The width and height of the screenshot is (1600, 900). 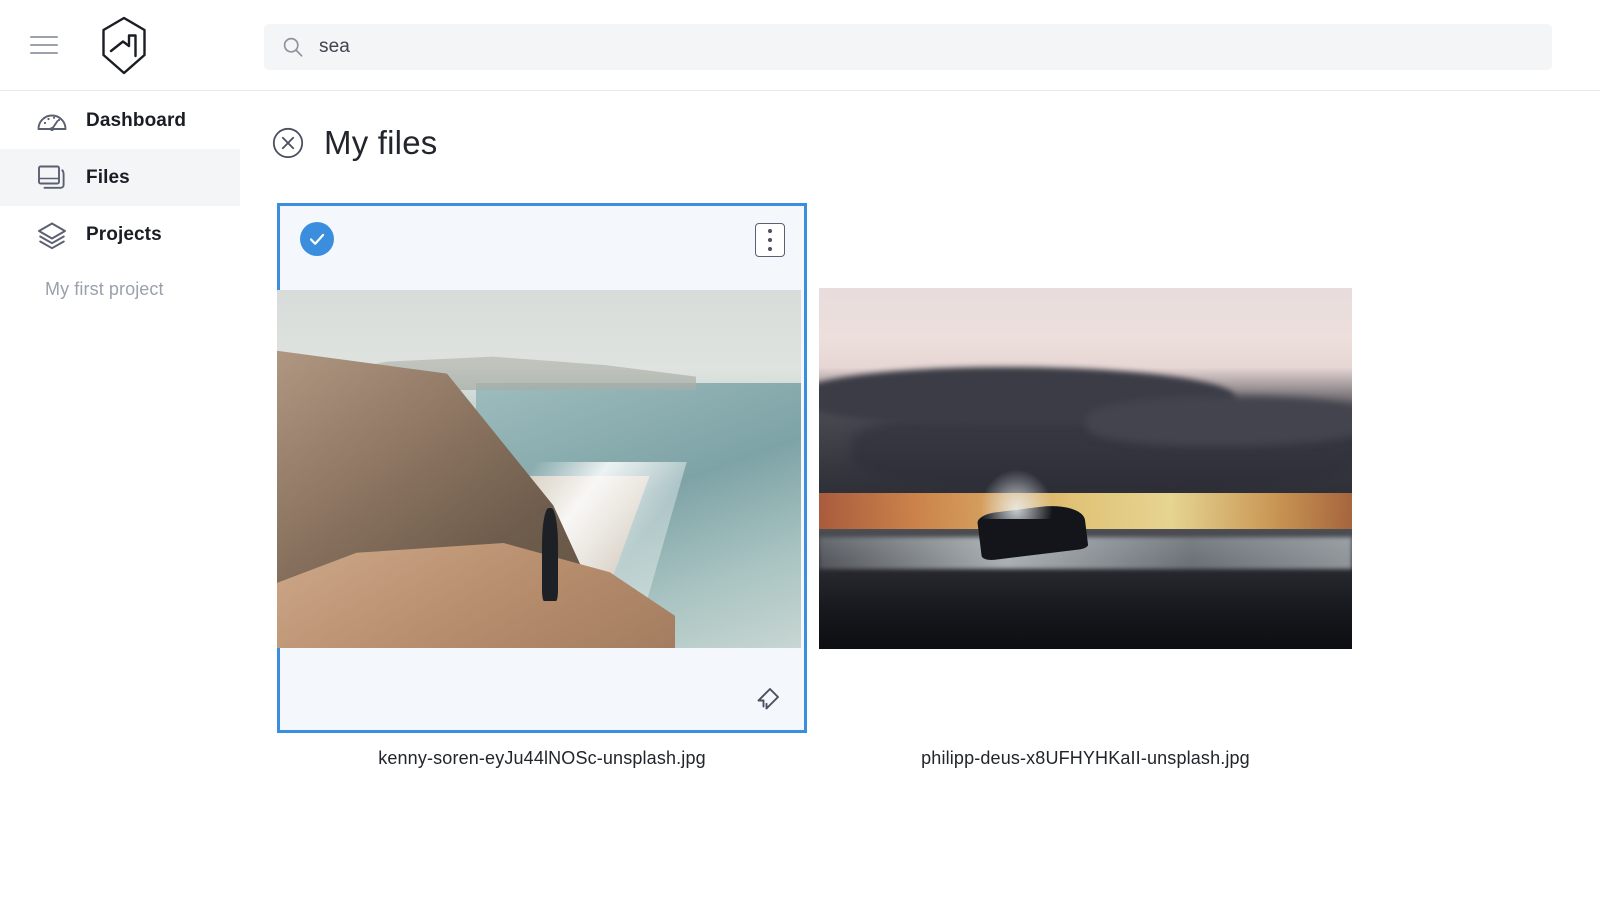 I want to click on hamburger-icon, so click(x=45, y=45).